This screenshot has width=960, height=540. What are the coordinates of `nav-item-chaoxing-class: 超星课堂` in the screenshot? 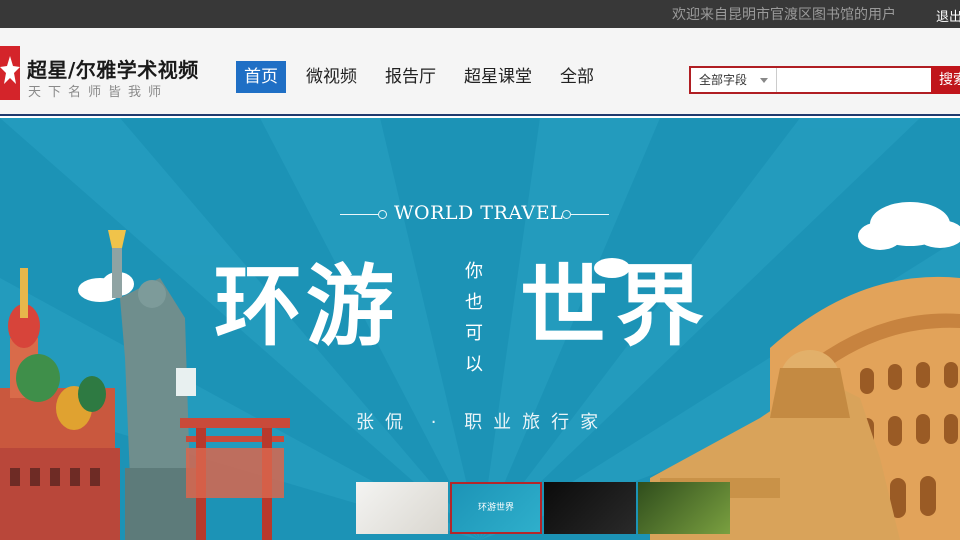 It's located at (498, 77).